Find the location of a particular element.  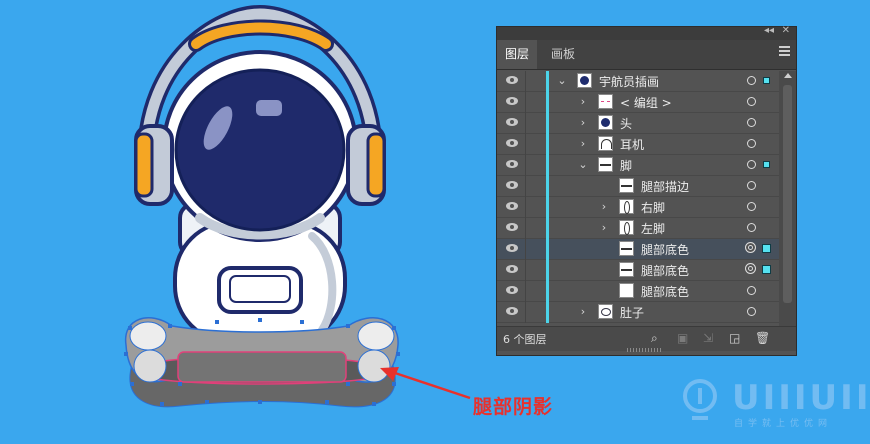

new-sublayer-icon: ⇲ is located at coordinates (708, 338).